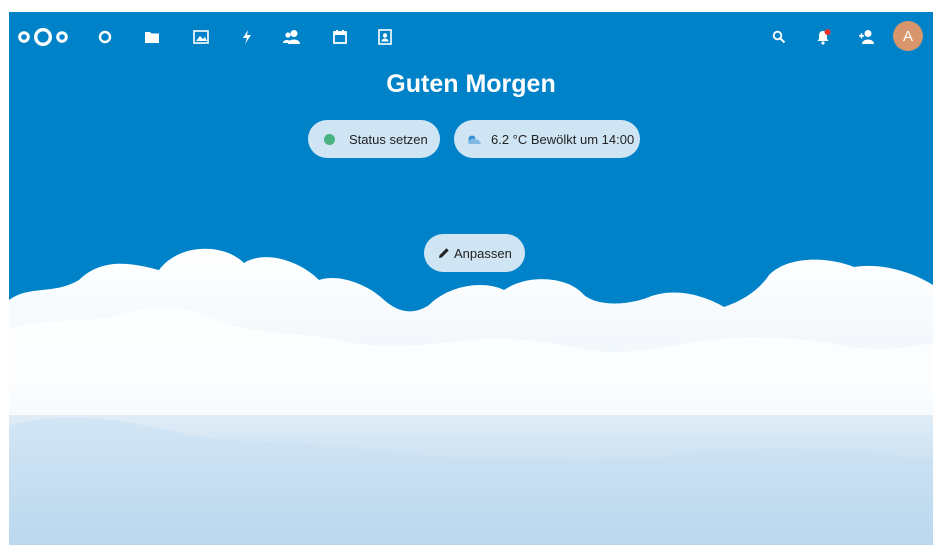 This screenshot has height=545, width=933. I want to click on status-online-dot, so click(329, 139).